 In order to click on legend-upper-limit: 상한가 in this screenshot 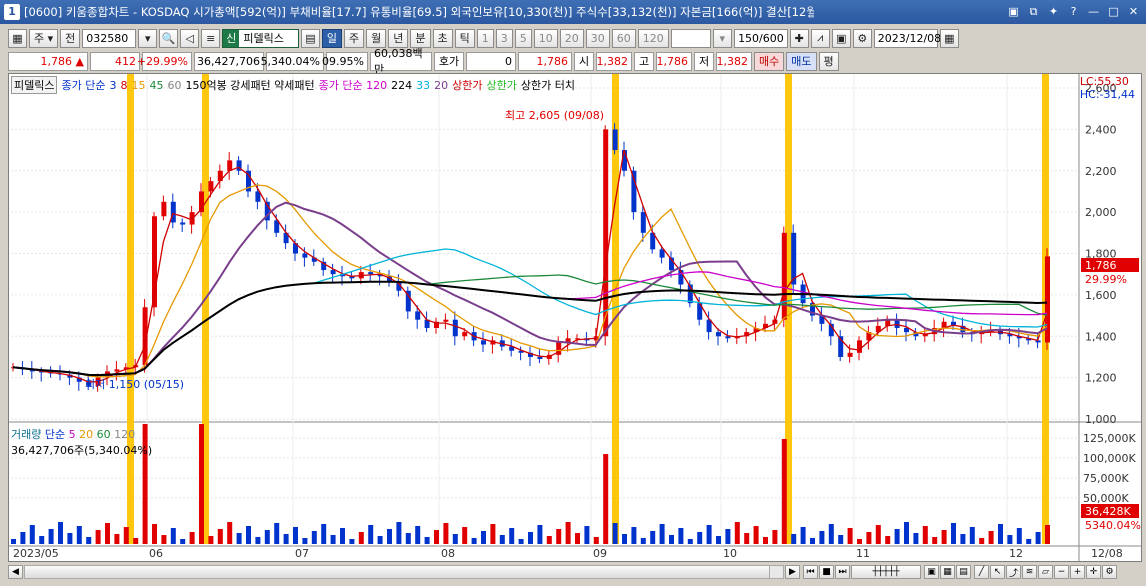, I will do `click(467, 85)`.